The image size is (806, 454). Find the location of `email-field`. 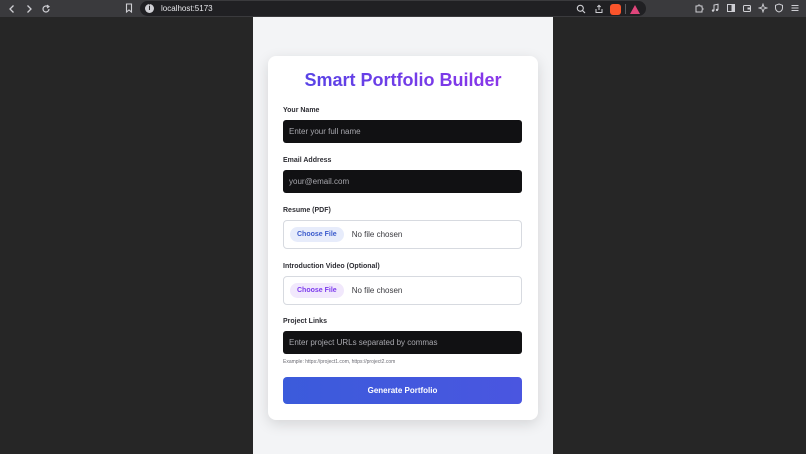

email-field is located at coordinates (402, 181).